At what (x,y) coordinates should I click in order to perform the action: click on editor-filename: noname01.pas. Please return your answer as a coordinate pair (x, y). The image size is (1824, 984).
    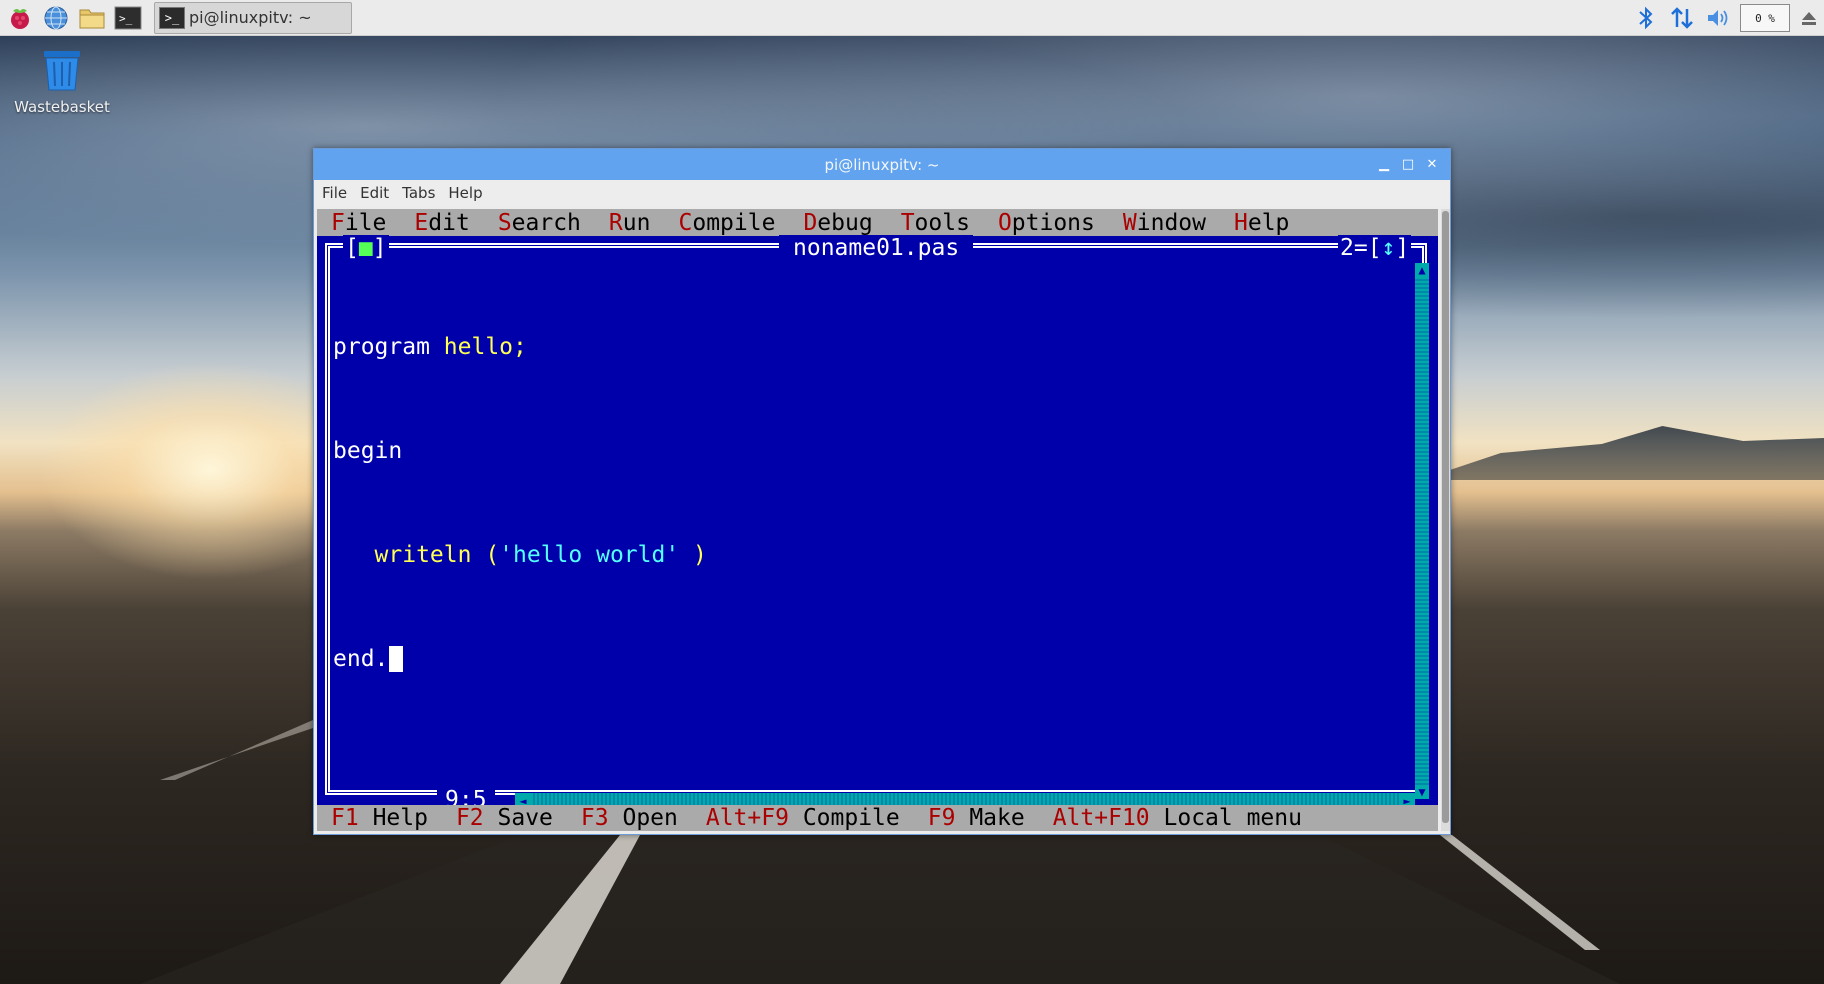
    Looking at the image, I should click on (876, 248).